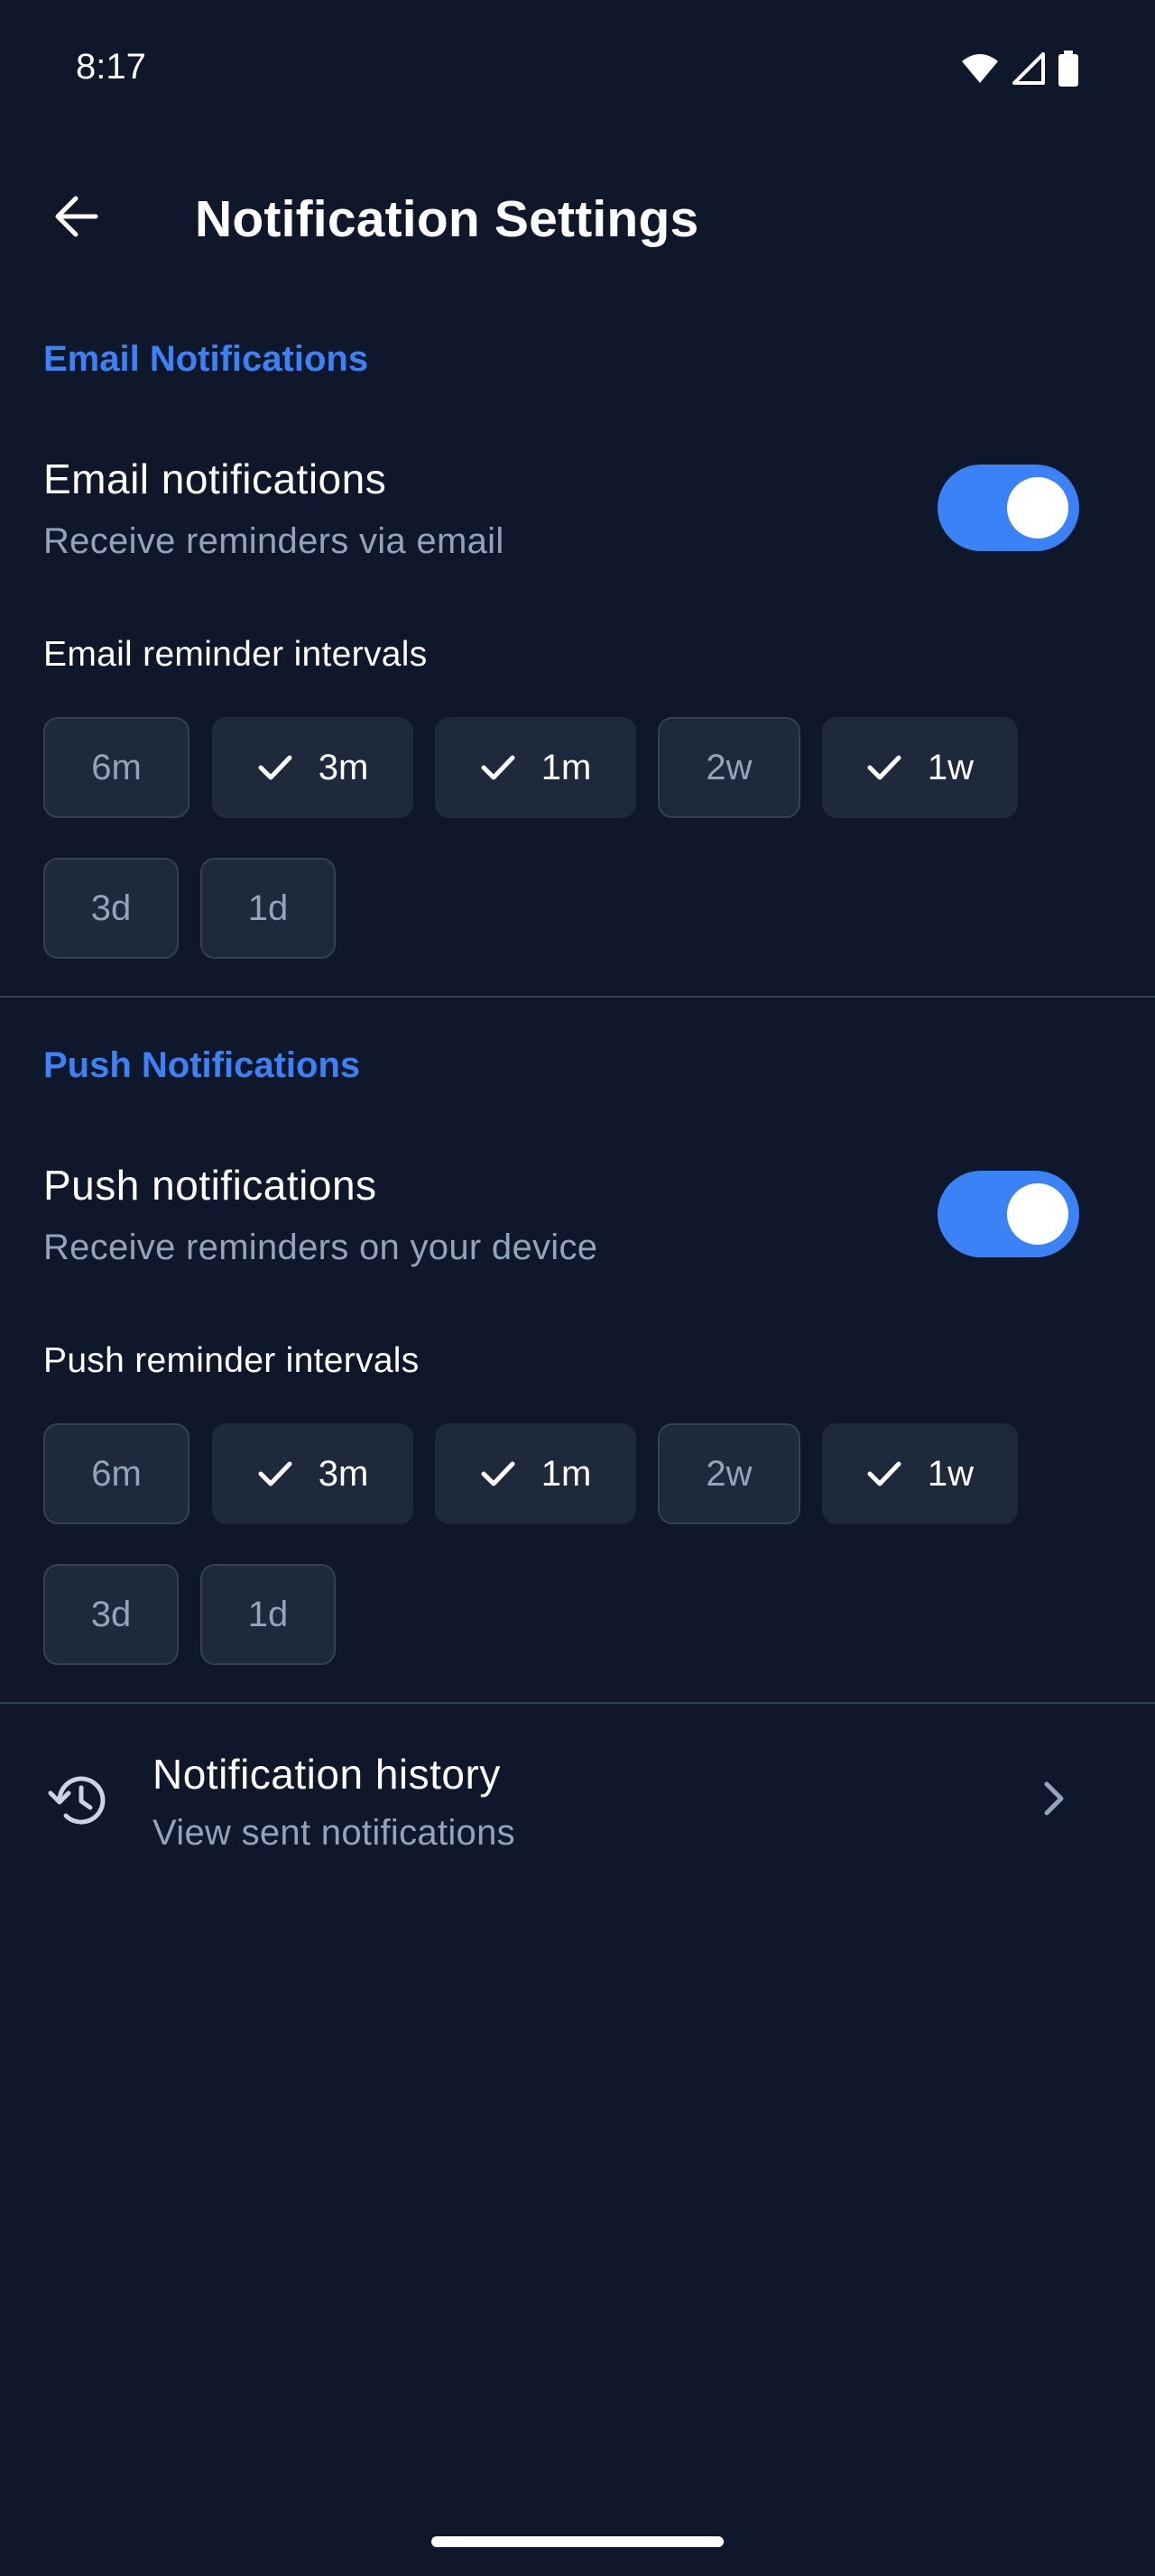 The height and width of the screenshot is (2576, 1155). Describe the element at coordinates (326, 1774) in the screenshot. I see `notification-history-title: Notification history` at that location.